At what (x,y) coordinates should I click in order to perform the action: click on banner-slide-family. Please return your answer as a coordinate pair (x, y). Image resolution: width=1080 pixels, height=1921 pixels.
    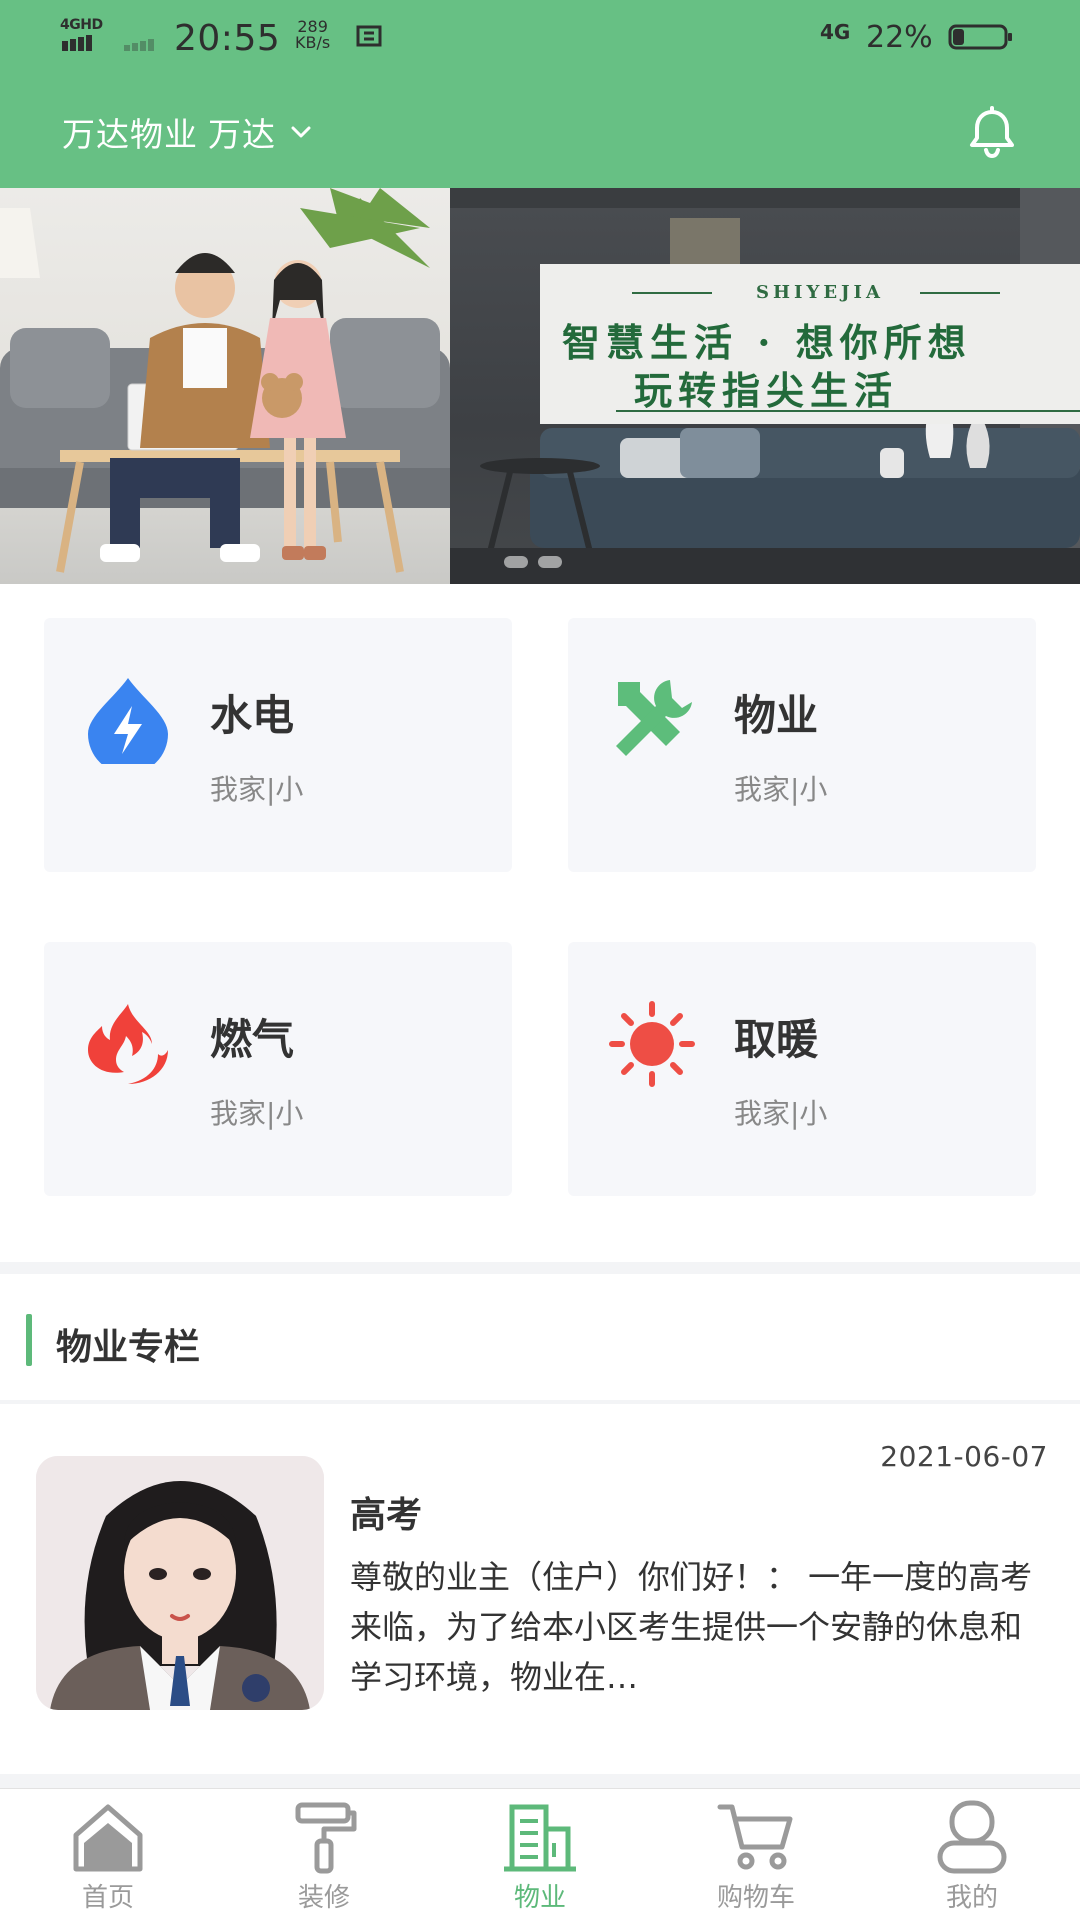
    Looking at the image, I should click on (225, 386).